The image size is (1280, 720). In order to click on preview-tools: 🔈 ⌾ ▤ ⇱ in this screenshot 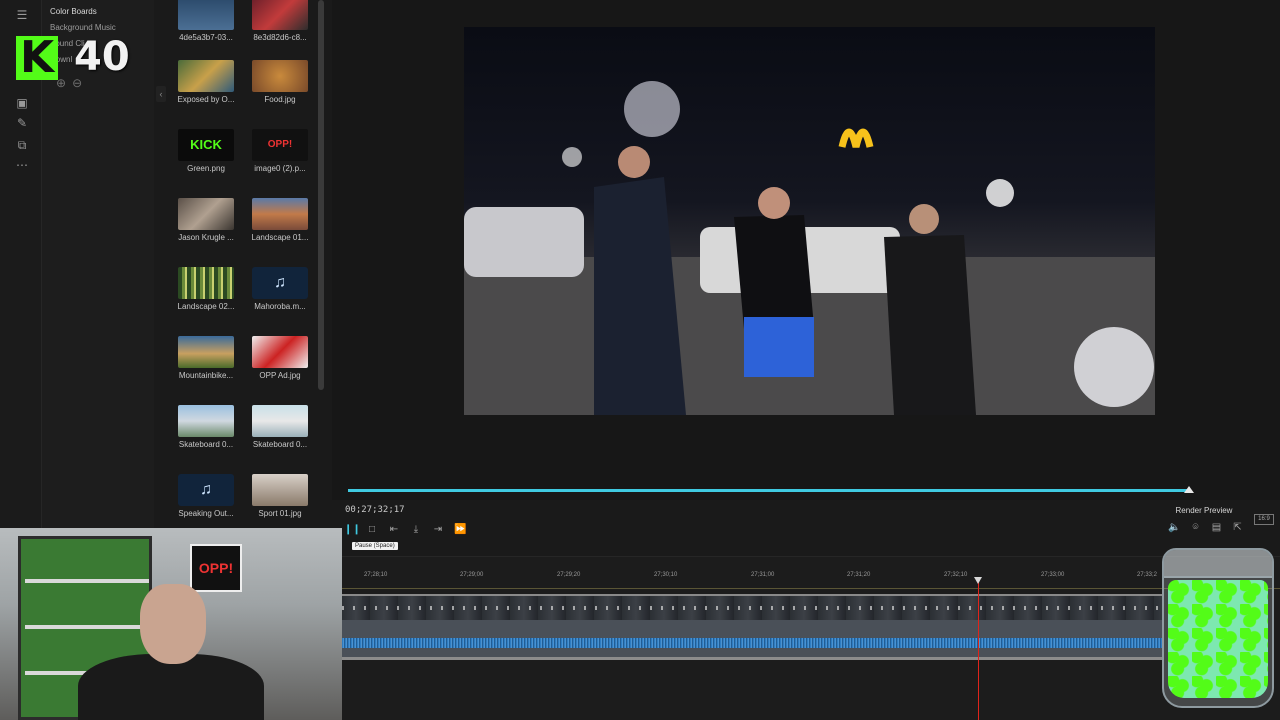, I will do `click(1206, 527)`.